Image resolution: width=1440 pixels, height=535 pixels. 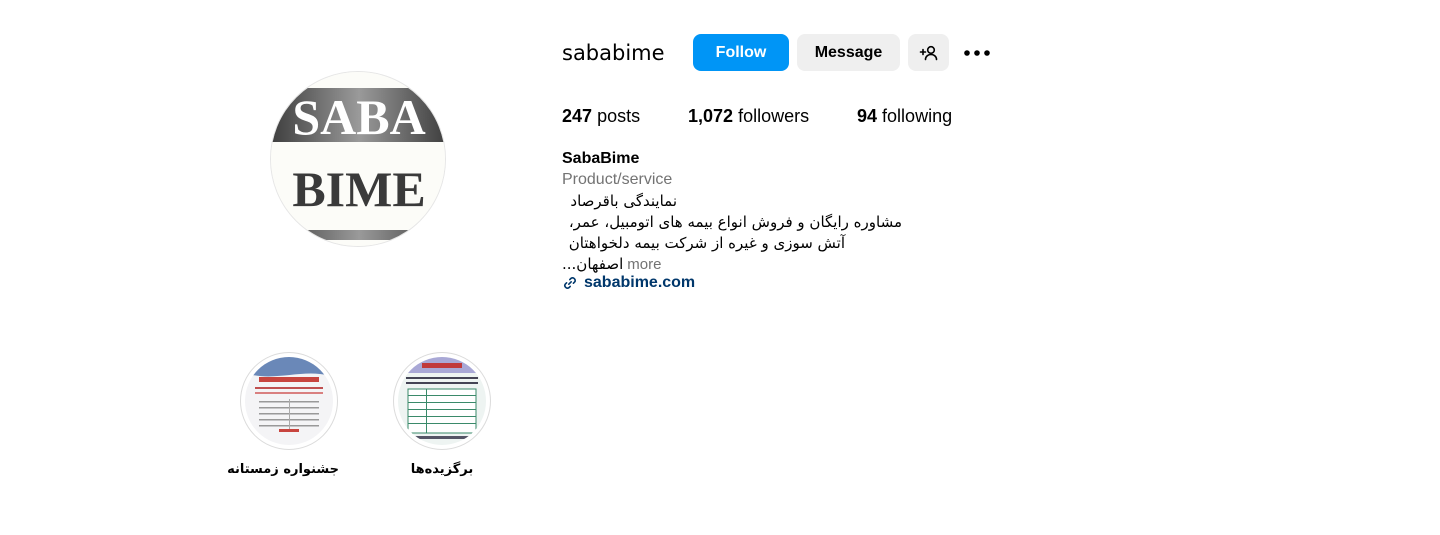 I want to click on stat-following: 94 following, so click(x=904, y=116).